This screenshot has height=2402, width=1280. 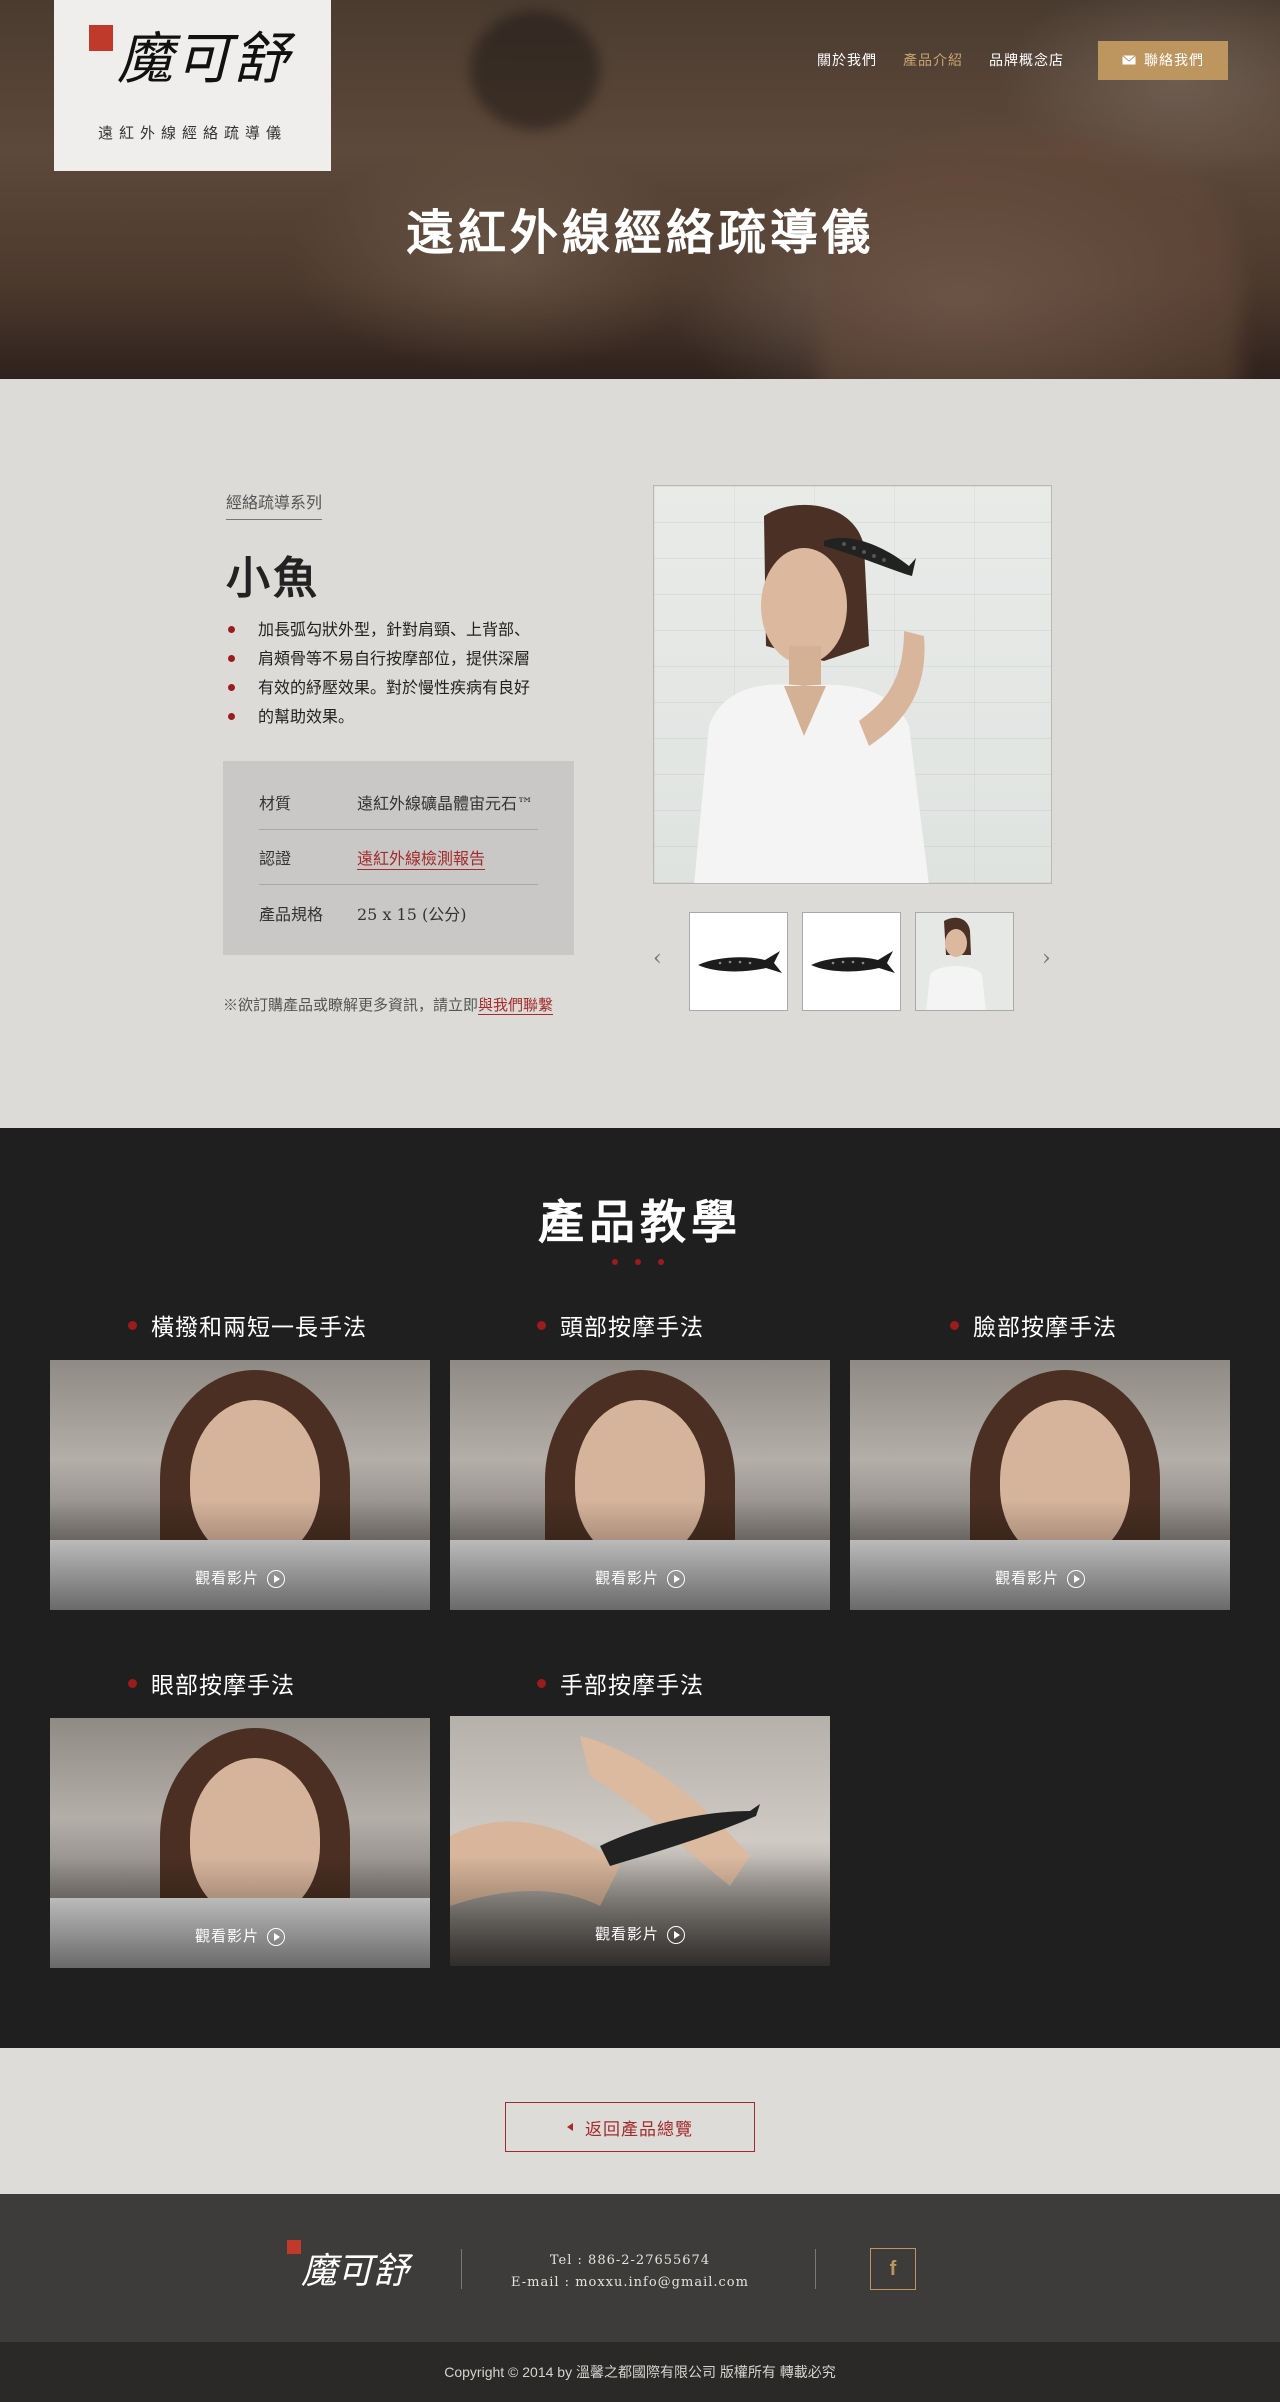 I want to click on tutorial-card-title-text: 頭部按摩手法, so click(x=632, y=1328).